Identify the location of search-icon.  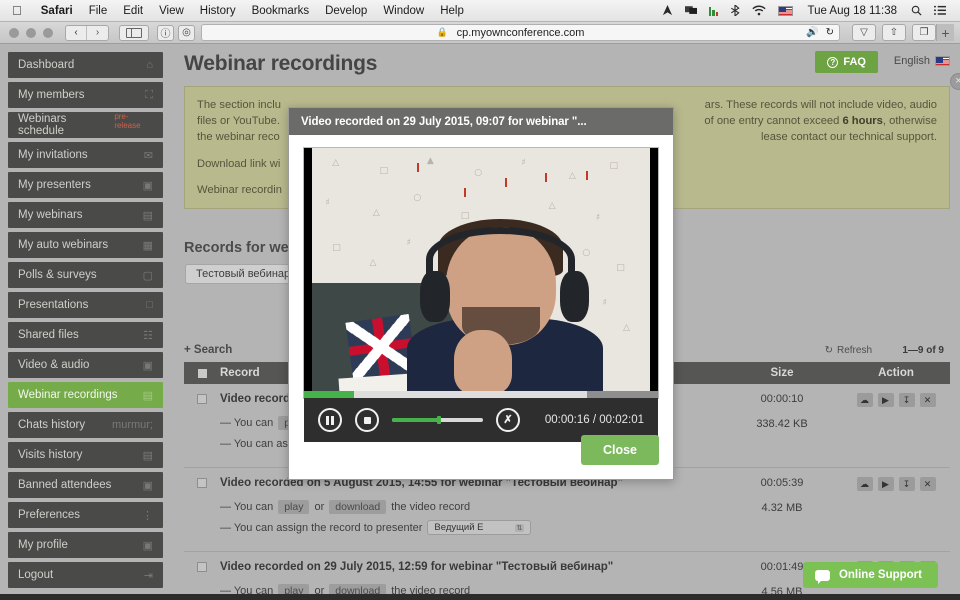
(916, 10).